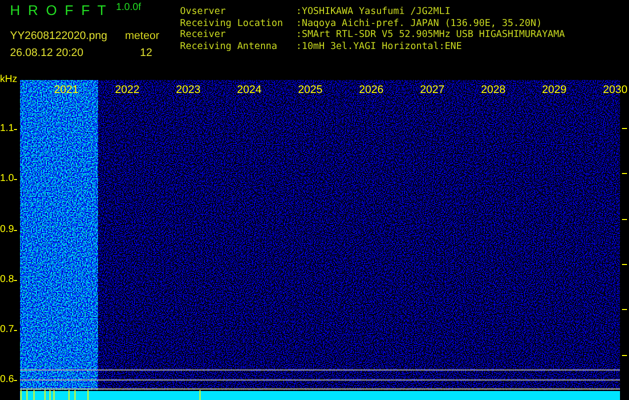 This screenshot has width=629, height=400. I want to click on info-label: Ovserver, so click(203, 12).